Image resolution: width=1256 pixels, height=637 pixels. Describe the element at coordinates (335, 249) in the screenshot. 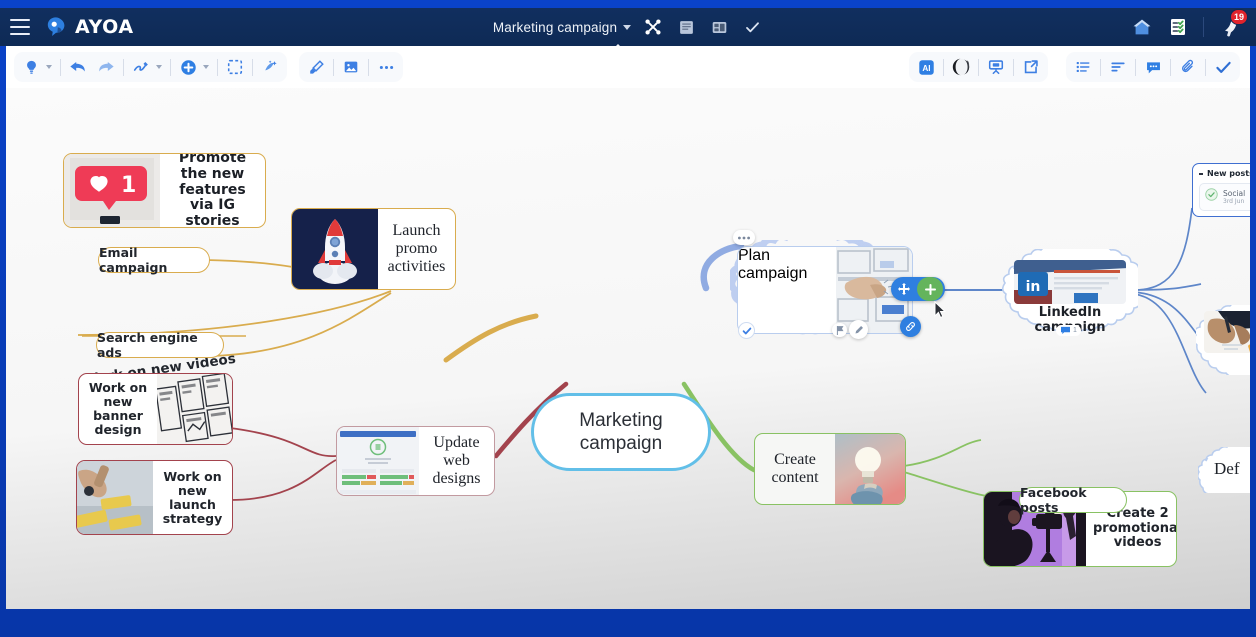

I see `node-thumbnail-rocket` at that location.